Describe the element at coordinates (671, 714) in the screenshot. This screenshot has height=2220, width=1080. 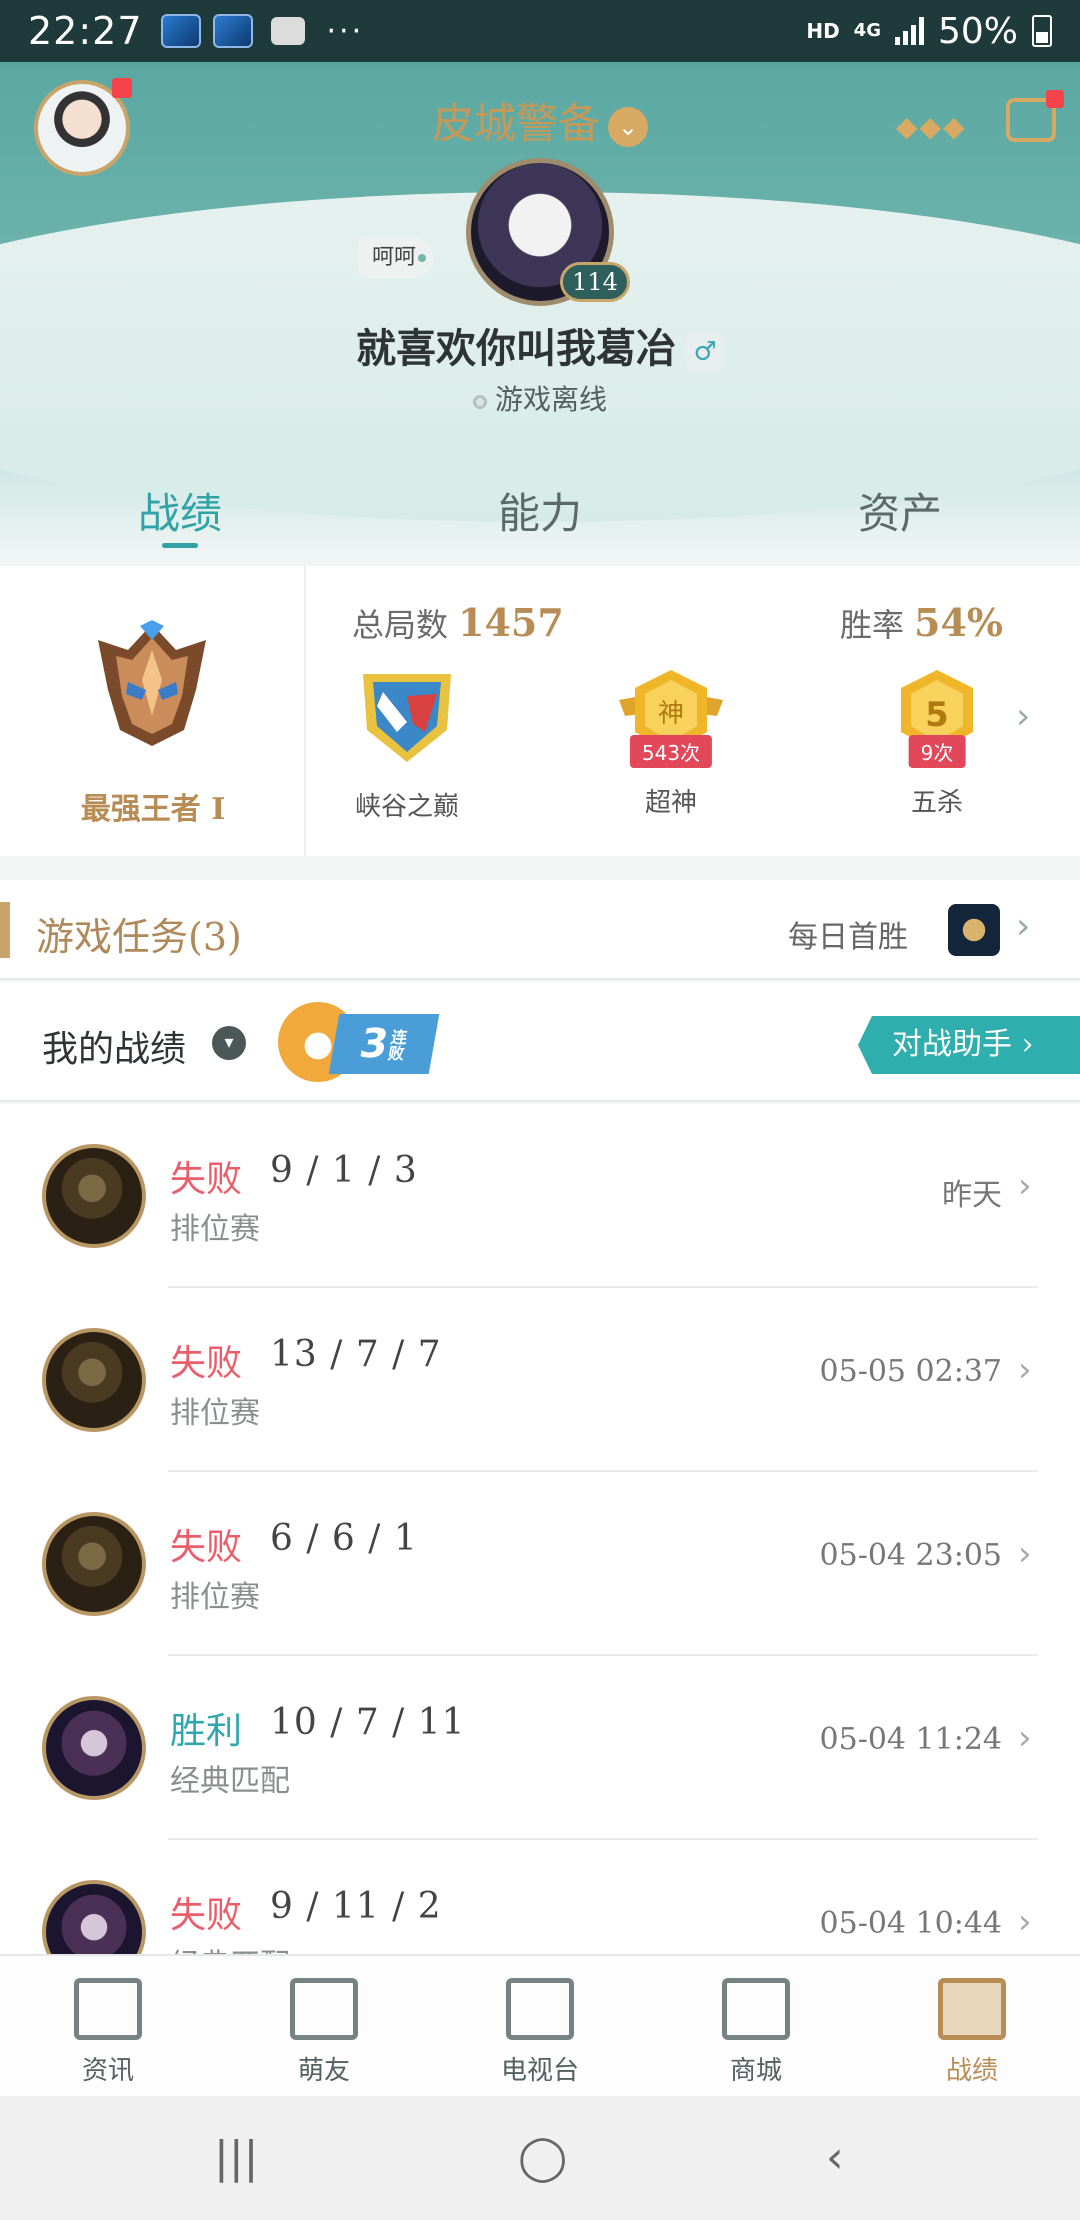
I see `svg-text: 神` at that location.